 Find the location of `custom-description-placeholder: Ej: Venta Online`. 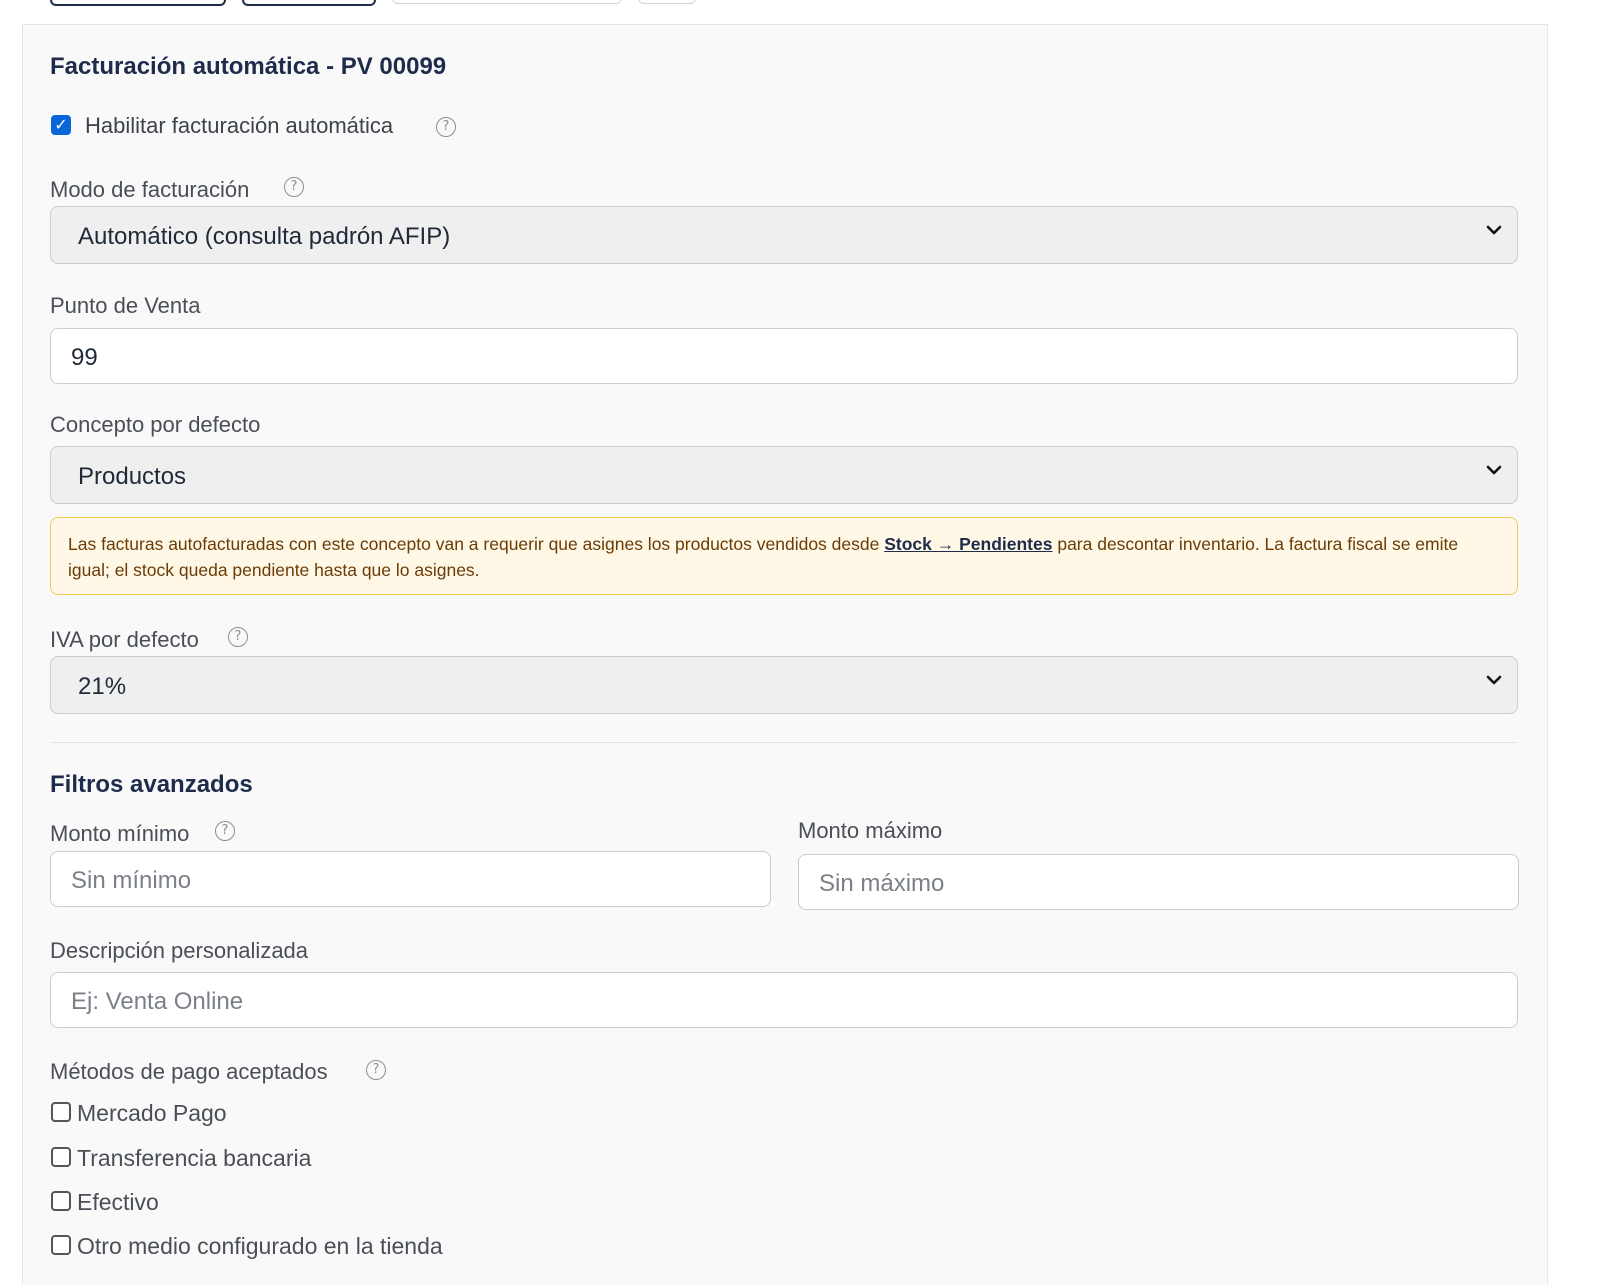

custom-description-placeholder: Ej: Venta Online is located at coordinates (157, 1001).